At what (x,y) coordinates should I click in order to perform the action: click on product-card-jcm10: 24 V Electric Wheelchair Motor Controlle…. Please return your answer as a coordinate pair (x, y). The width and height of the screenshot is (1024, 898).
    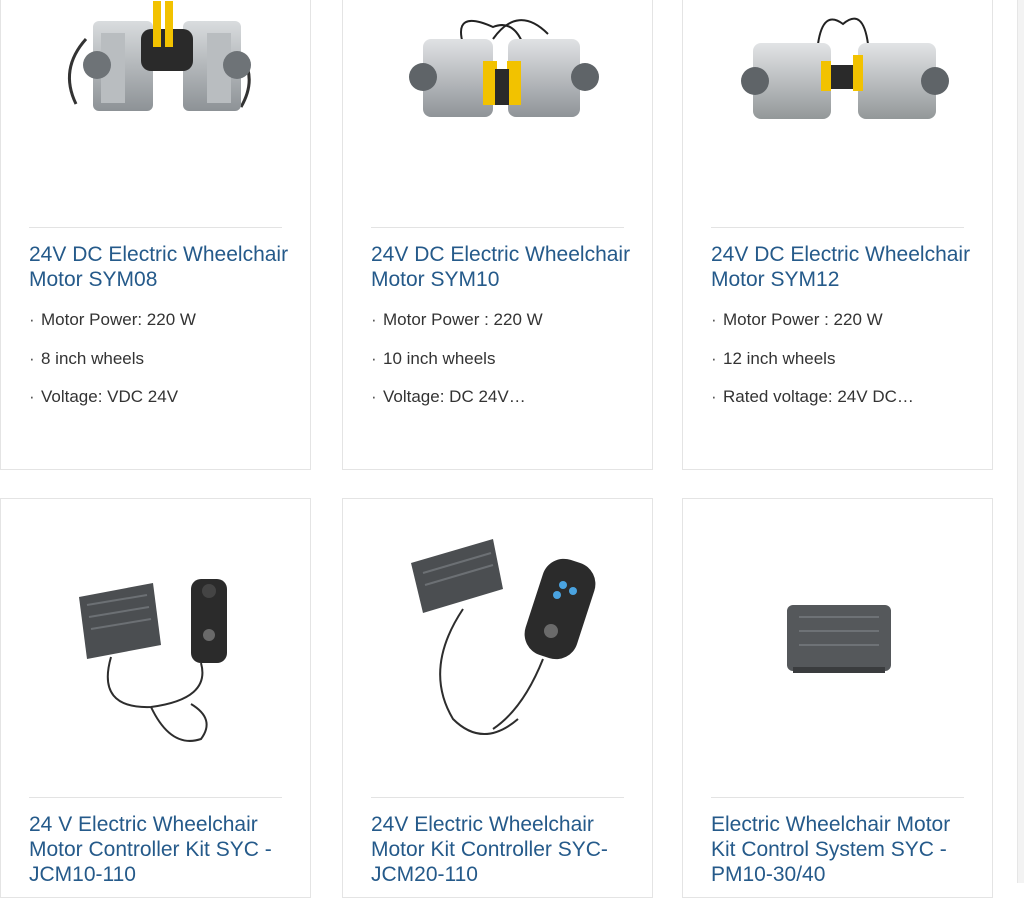
    Looking at the image, I should click on (155, 698).